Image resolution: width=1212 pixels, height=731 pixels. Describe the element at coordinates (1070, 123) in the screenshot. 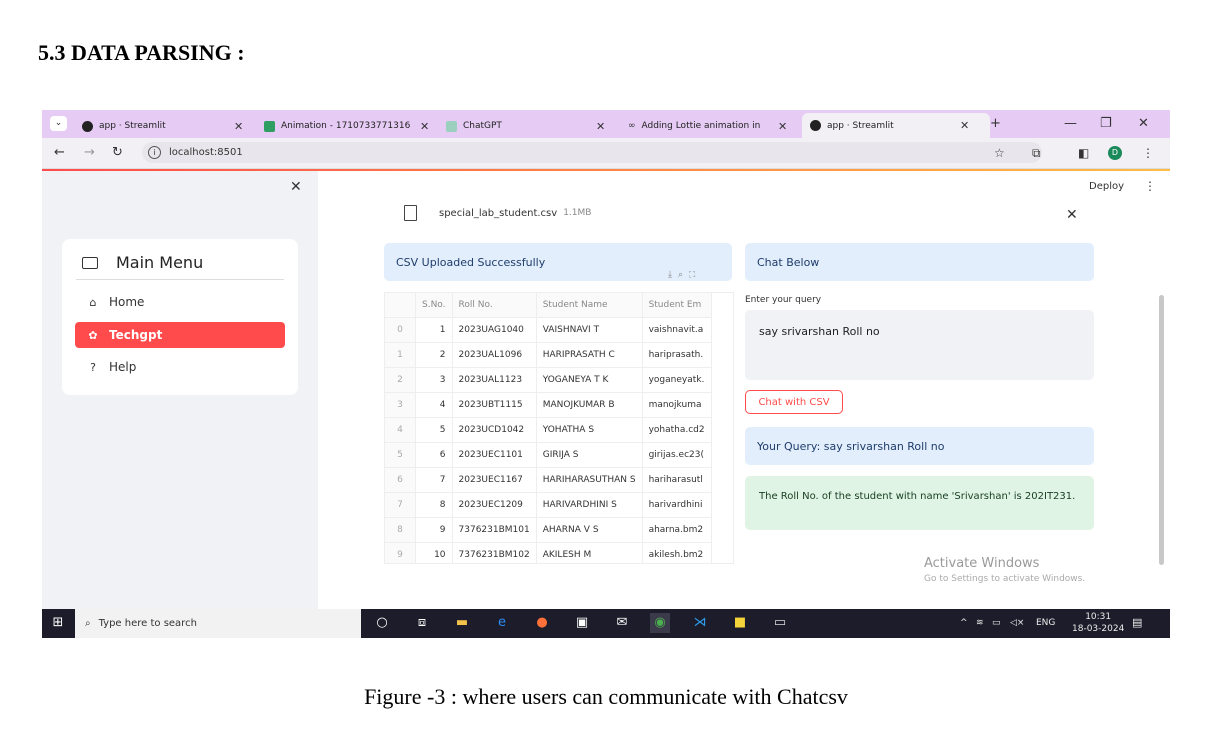

I see `minimize-button: —` at that location.